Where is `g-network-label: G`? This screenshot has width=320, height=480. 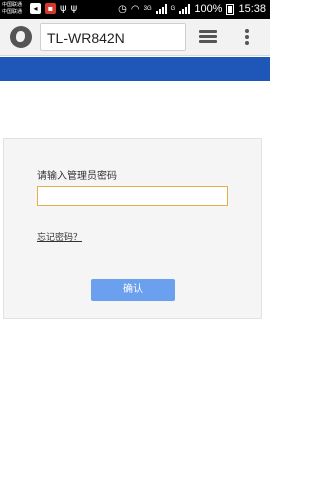 g-network-label: G is located at coordinates (173, 9).